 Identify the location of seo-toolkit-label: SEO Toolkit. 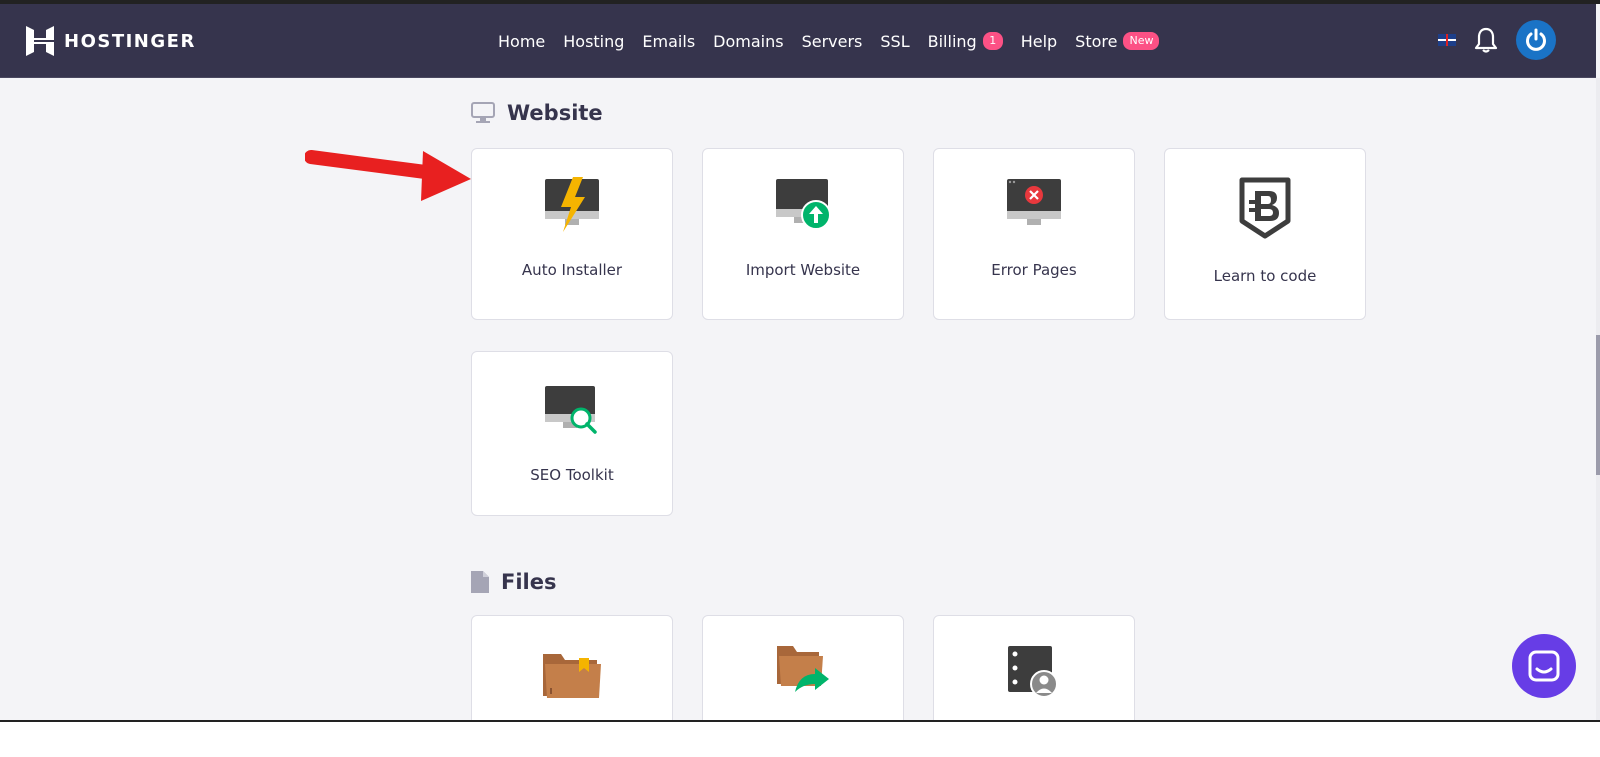
(572, 475).